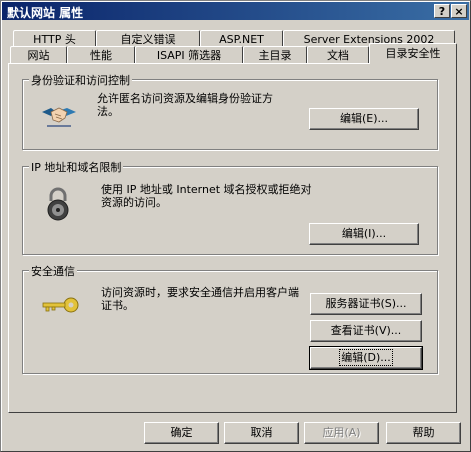  I want to click on tab-home-directory: 主目录, so click(275, 54).